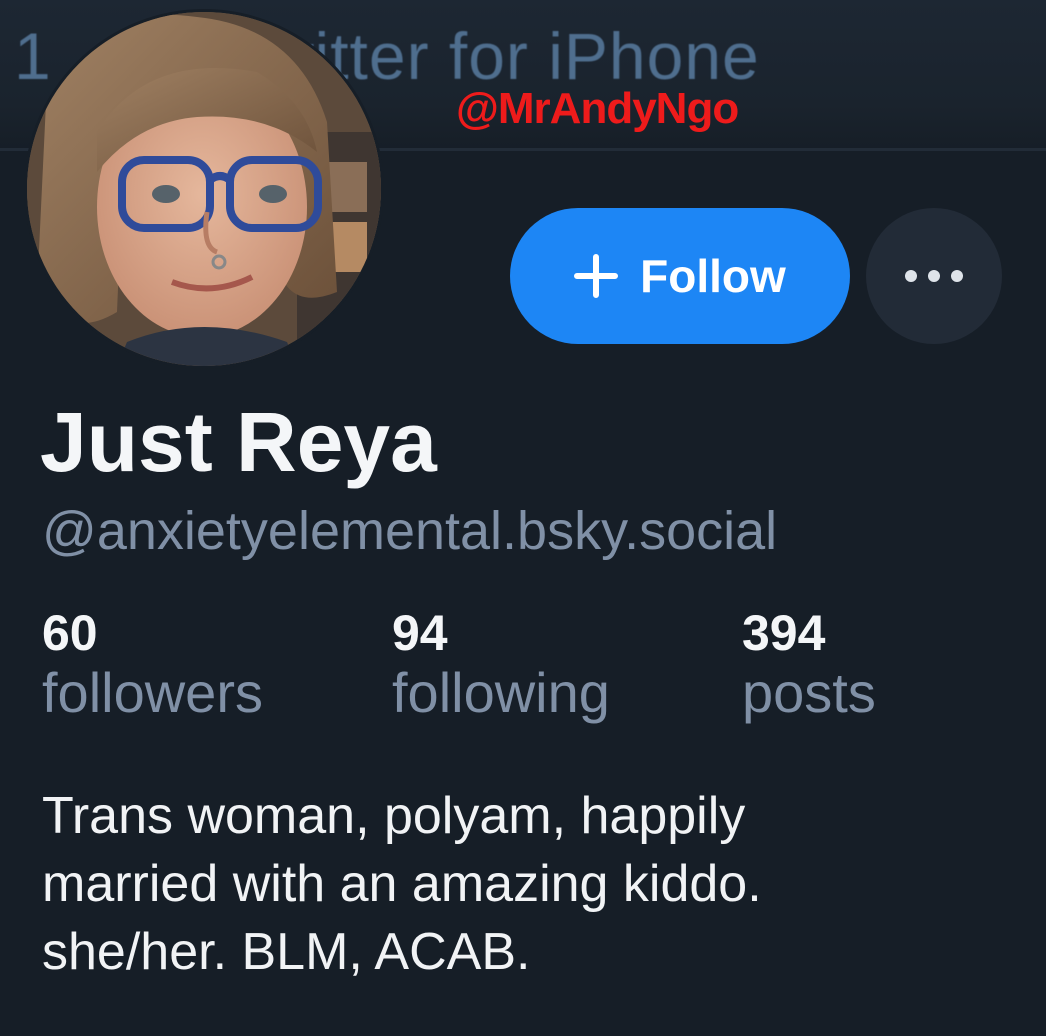  Describe the element at coordinates (597, 108) in the screenshot. I see `watermark-label: @MrAndyNgo` at that location.